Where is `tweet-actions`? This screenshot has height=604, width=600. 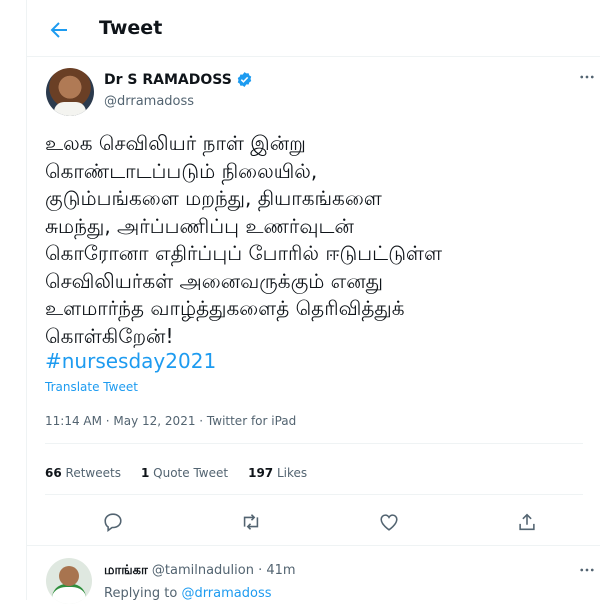
tweet-actions is located at coordinates (313, 522).